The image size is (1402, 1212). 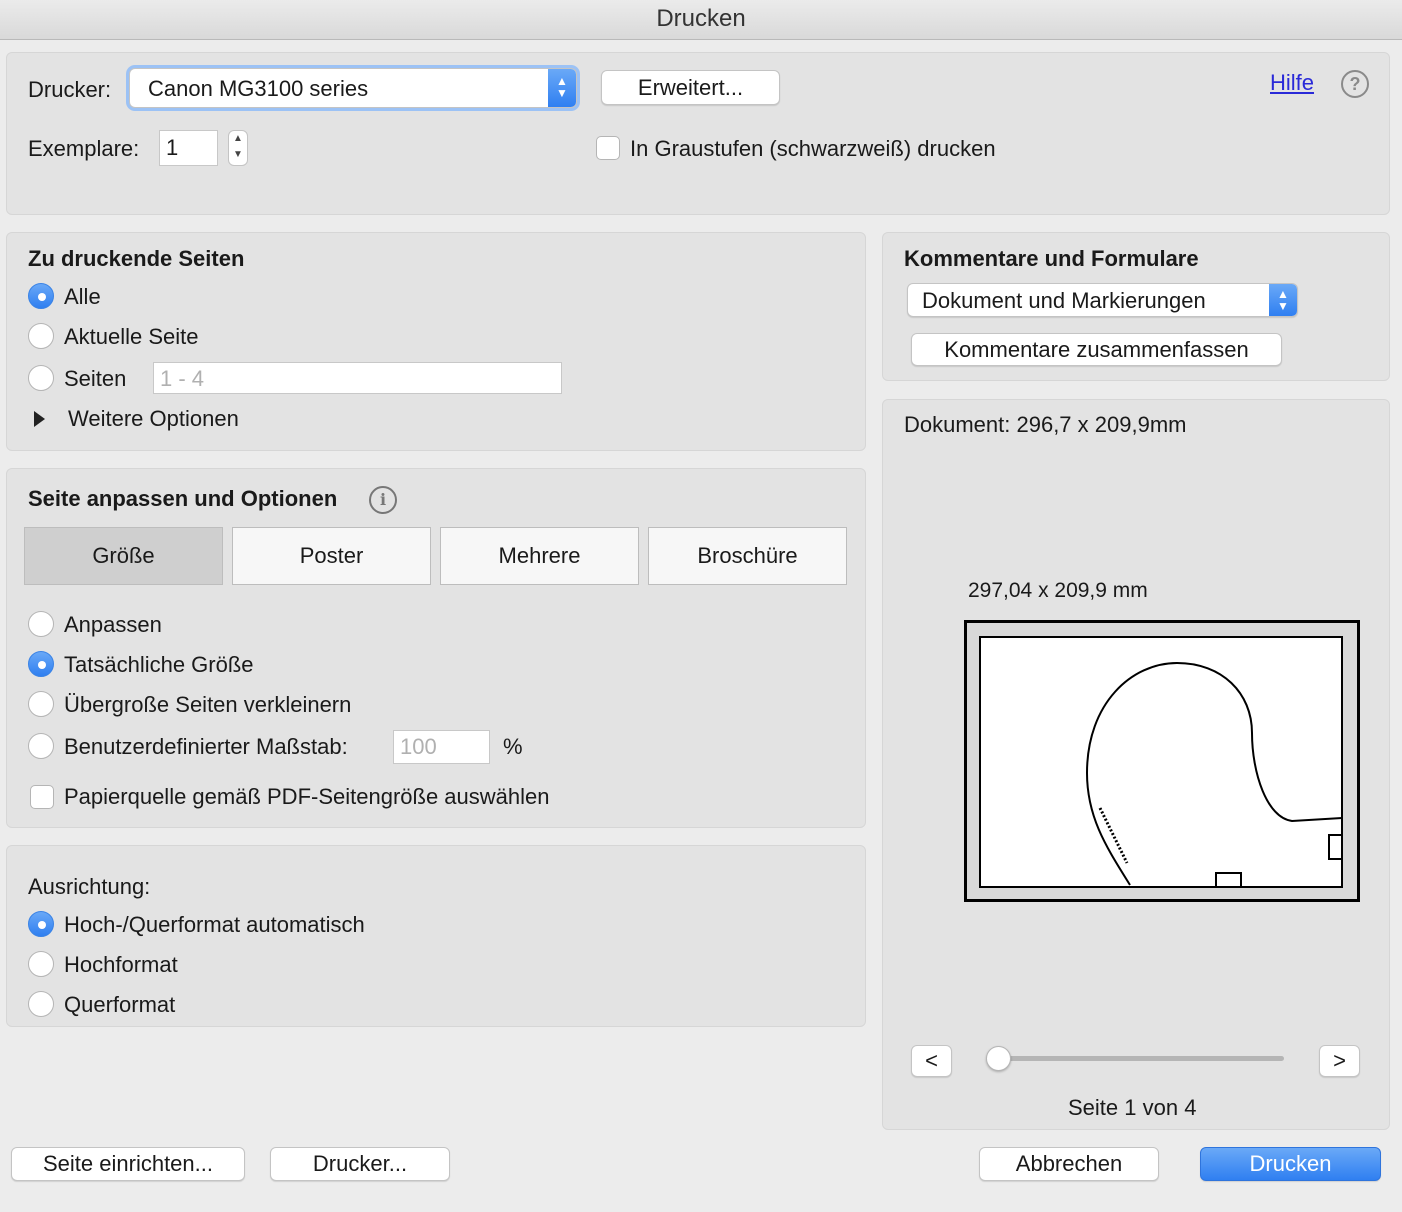 What do you see at coordinates (701, 20) in the screenshot?
I see `window-title: Drucken` at bounding box center [701, 20].